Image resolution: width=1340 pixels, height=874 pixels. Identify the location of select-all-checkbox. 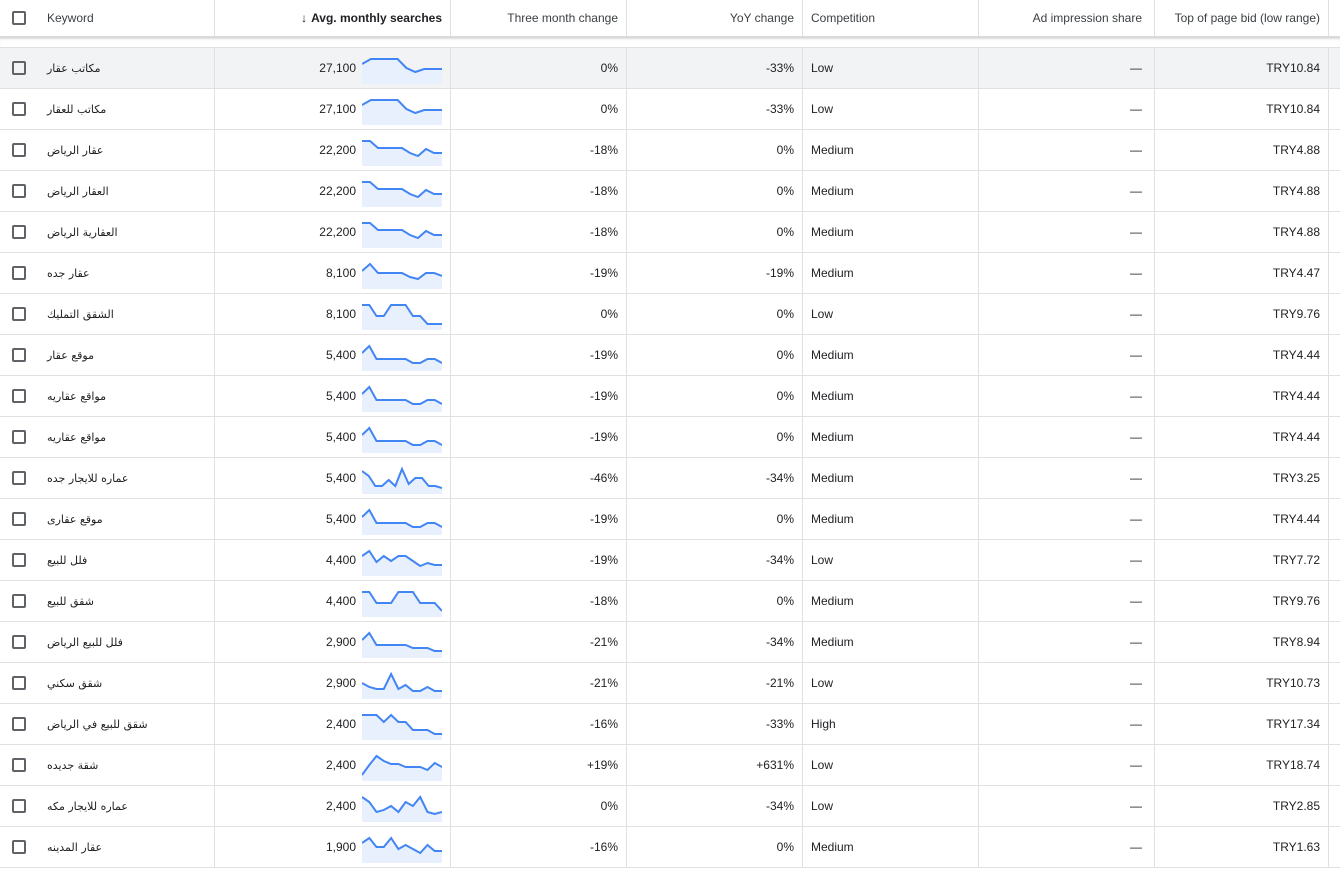
(19, 18).